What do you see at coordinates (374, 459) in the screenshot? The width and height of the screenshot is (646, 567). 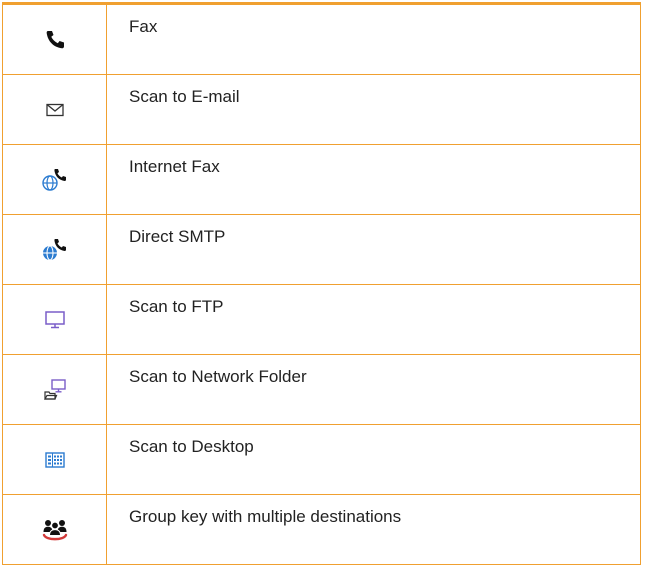 I see `destination-label: Scan to Desktop` at bounding box center [374, 459].